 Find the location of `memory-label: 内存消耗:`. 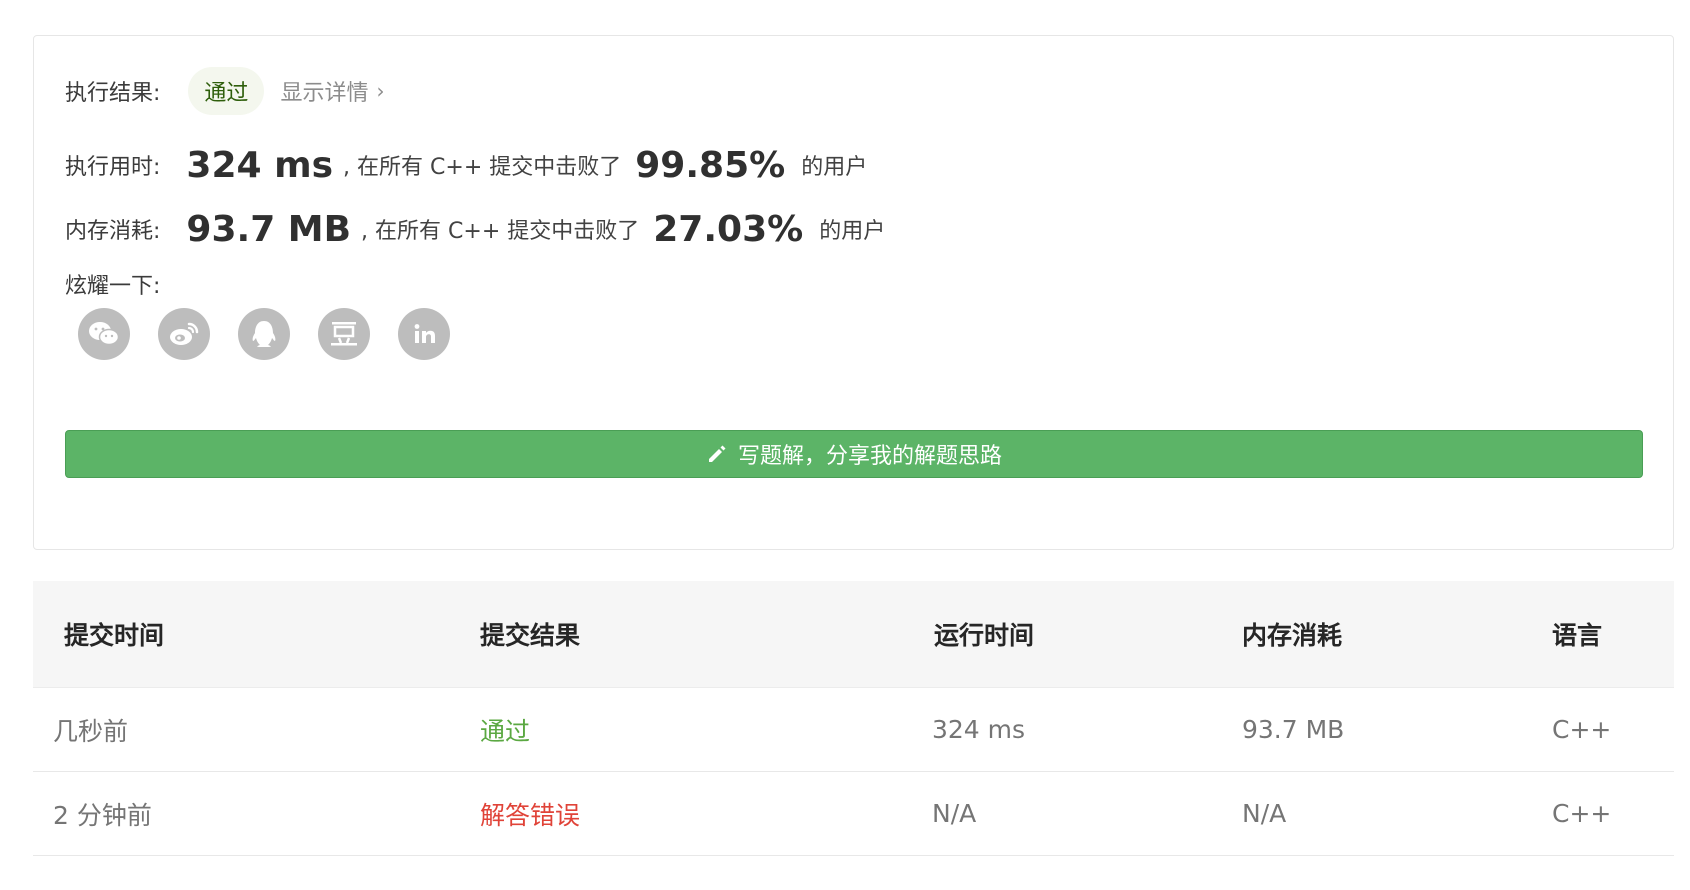

memory-label: 内存消耗: is located at coordinates (113, 231).